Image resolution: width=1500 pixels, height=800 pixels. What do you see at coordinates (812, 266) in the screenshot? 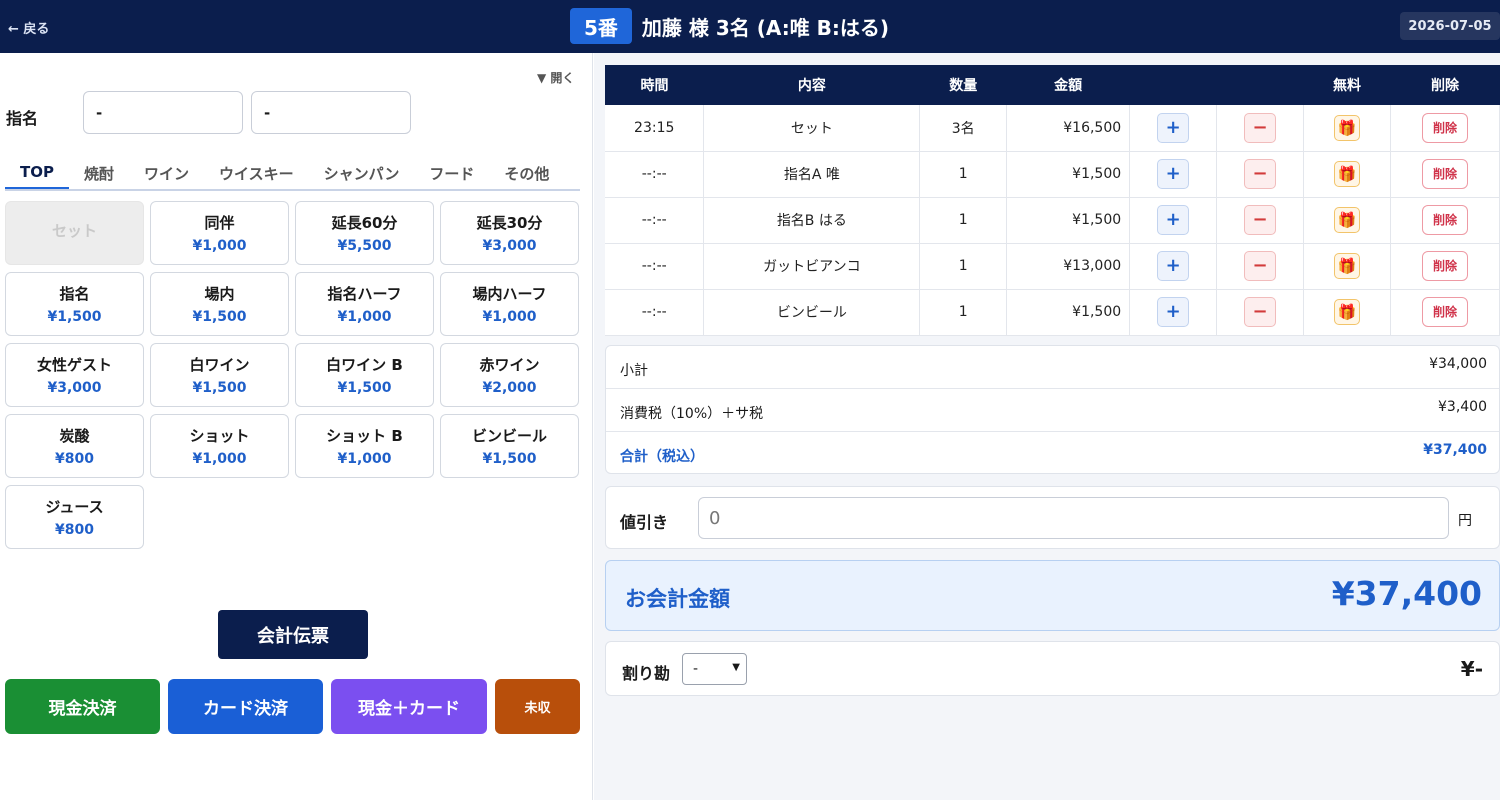
I see `order-content: ガットビアンコ` at bounding box center [812, 266].